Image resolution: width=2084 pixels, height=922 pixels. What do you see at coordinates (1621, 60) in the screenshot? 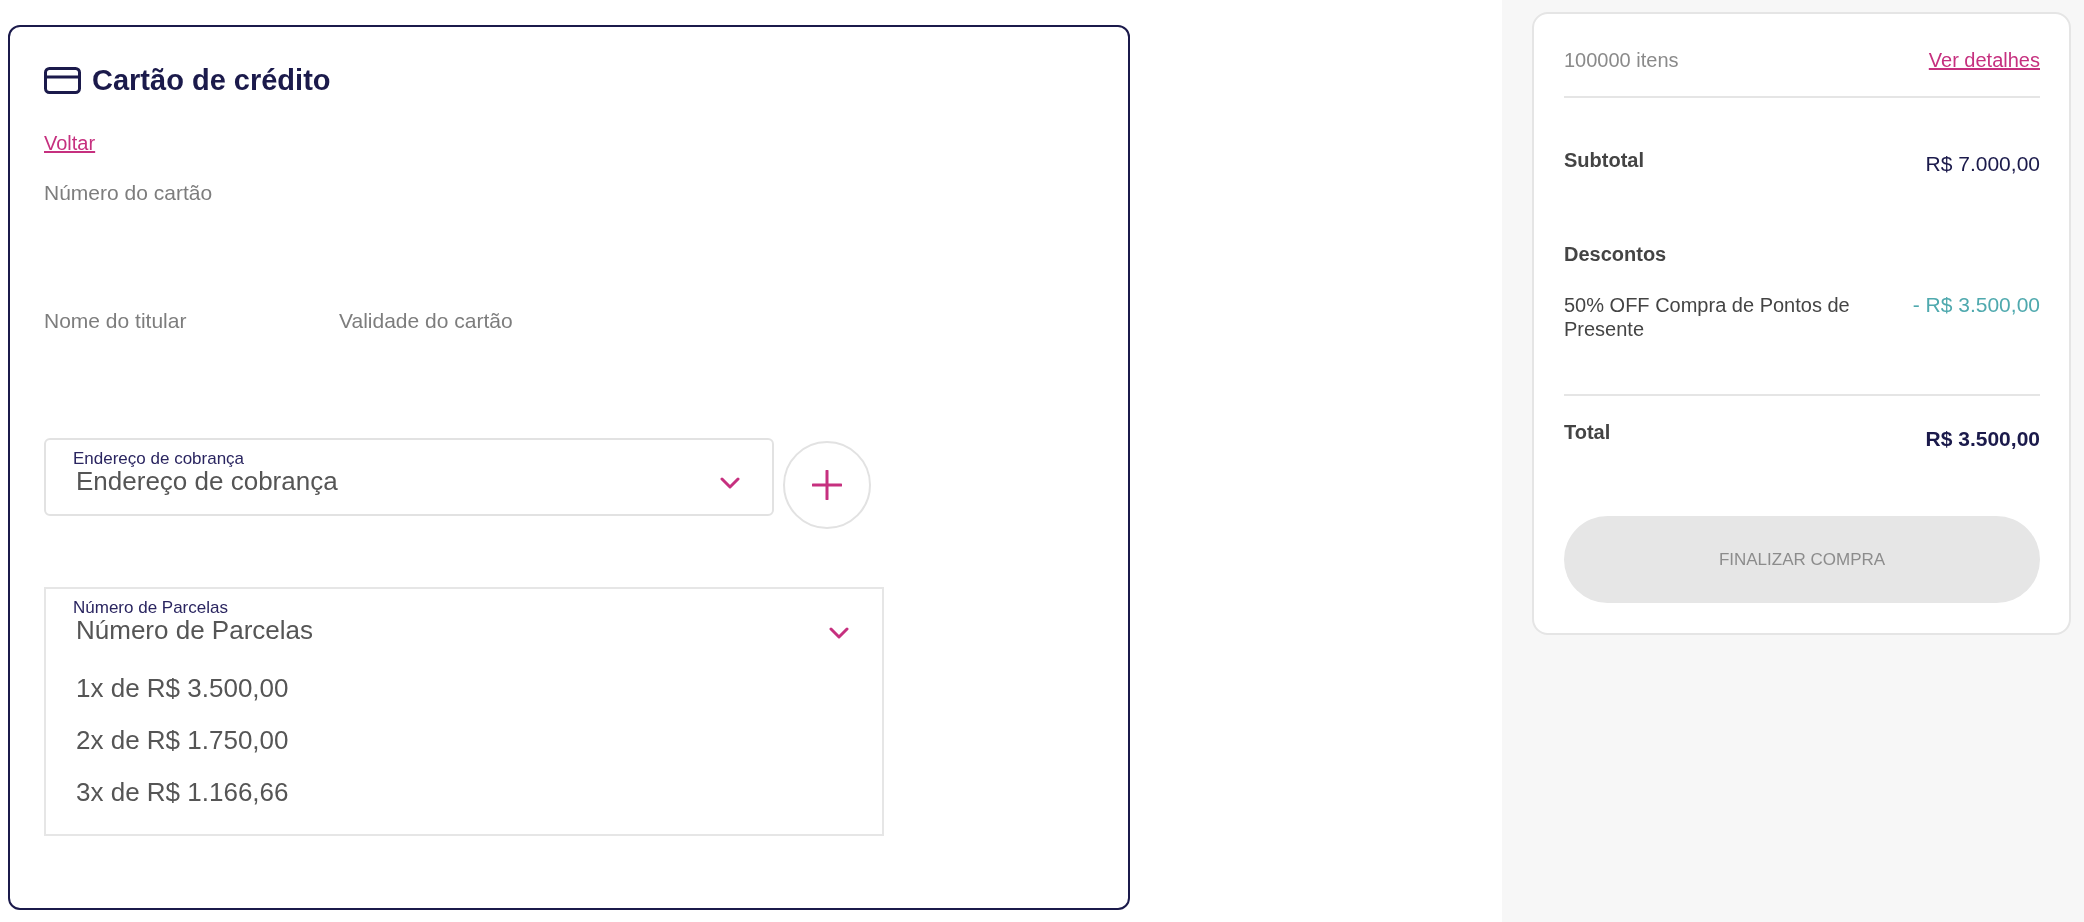
I see `item-count: 100000 itens` at bounding box center [1621, 60].